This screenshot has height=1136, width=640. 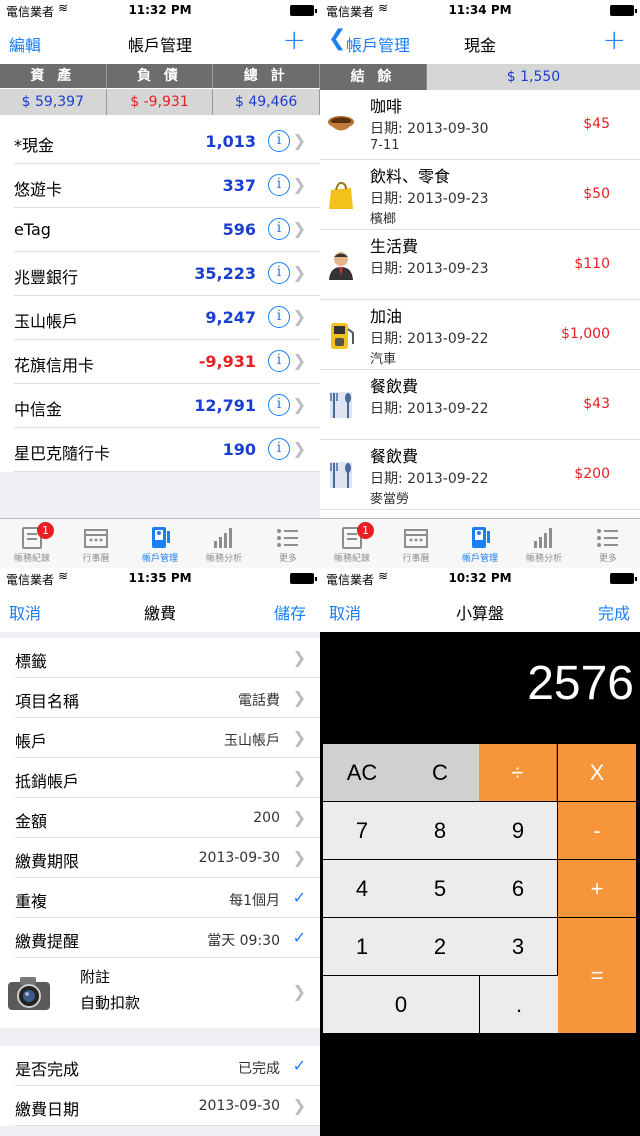 What do you see at coordinates (259, 701) in the screenshot?
I see `form-value: 電話費` at bounding box center [259, 701].